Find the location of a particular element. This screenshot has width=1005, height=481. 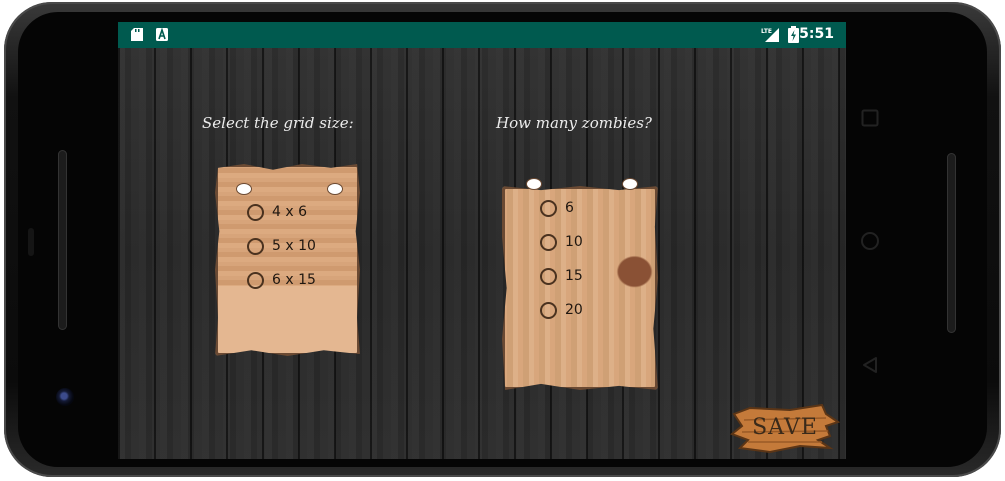

lte-signal-icon: LTE is located at coordinates (770, 35).